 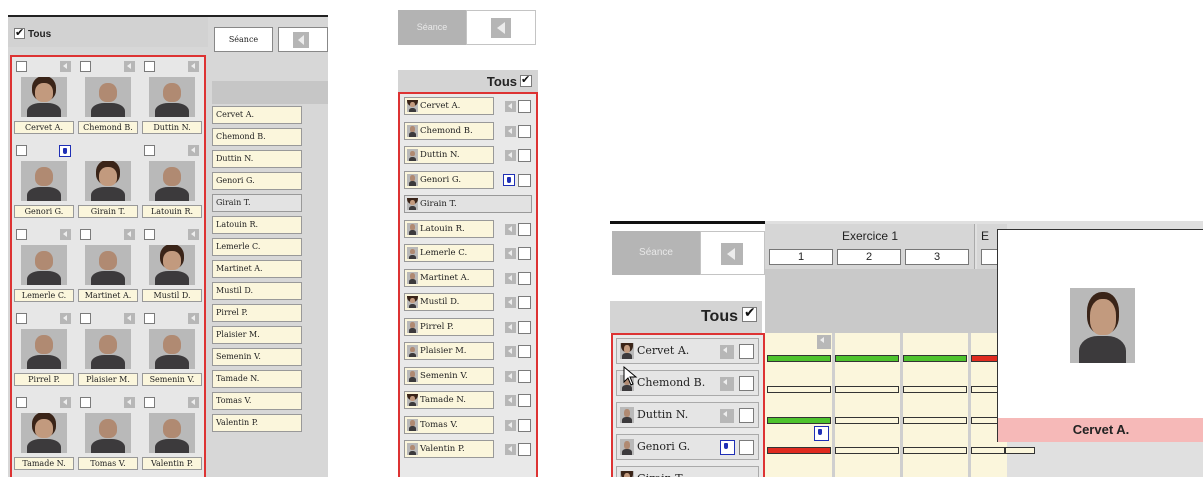 What do you see at coordinates (257, 423) in the screenshot?
I see `student-name-row: Valentin P.` at bounding box center [257, 423].